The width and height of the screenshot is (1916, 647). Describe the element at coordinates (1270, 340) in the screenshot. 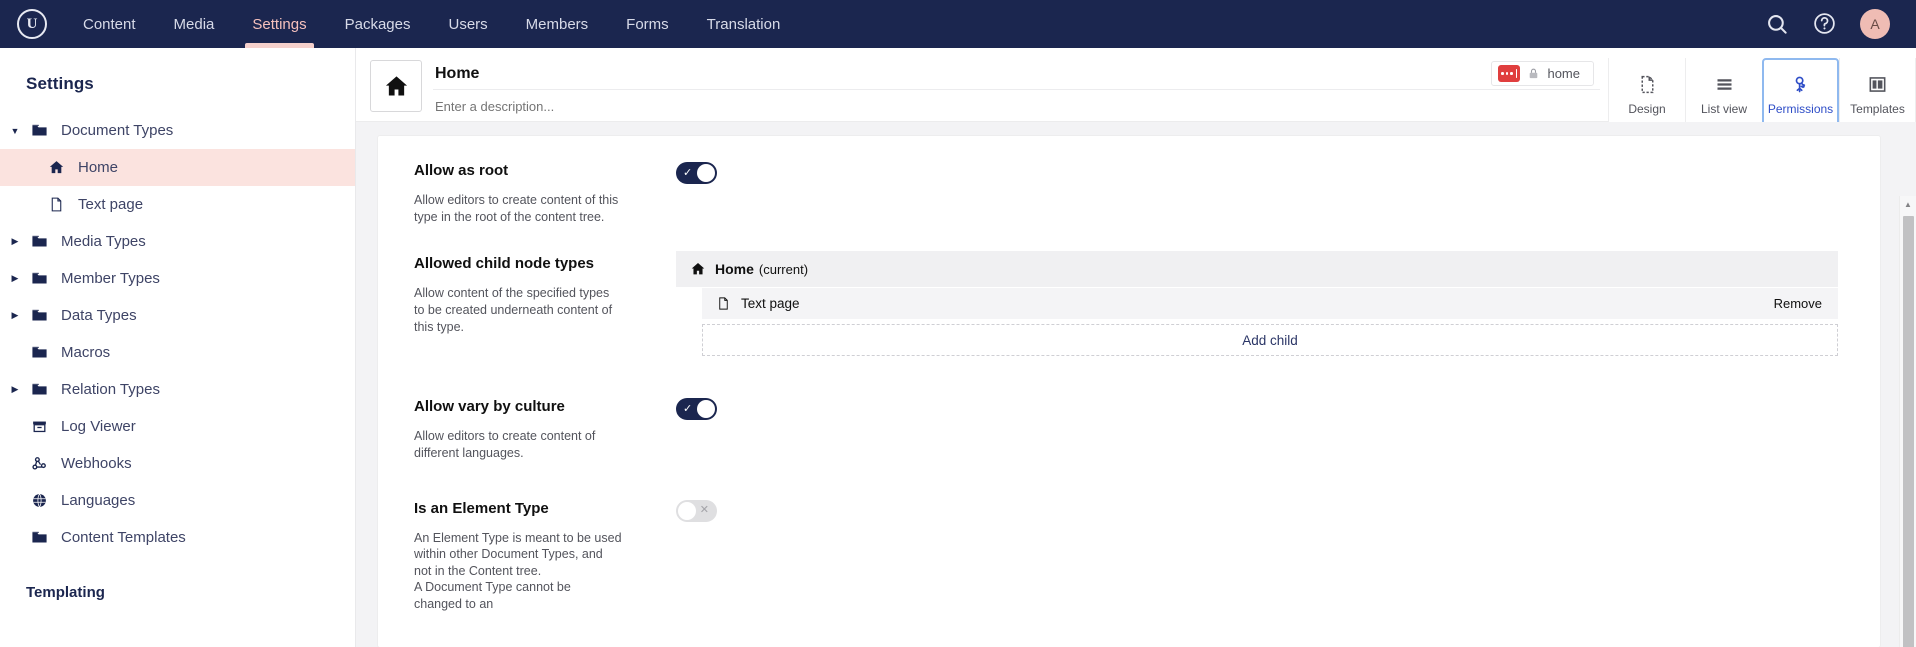

I see `add-child-button: Add child` at that location.